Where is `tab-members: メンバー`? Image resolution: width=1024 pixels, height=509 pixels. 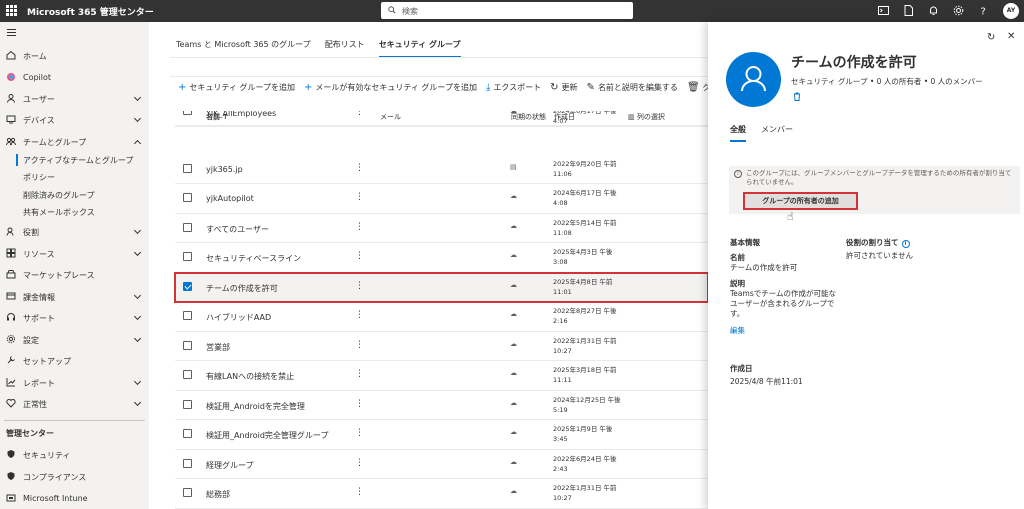
tab-members: メンバー is located at coordinates (777, 133).